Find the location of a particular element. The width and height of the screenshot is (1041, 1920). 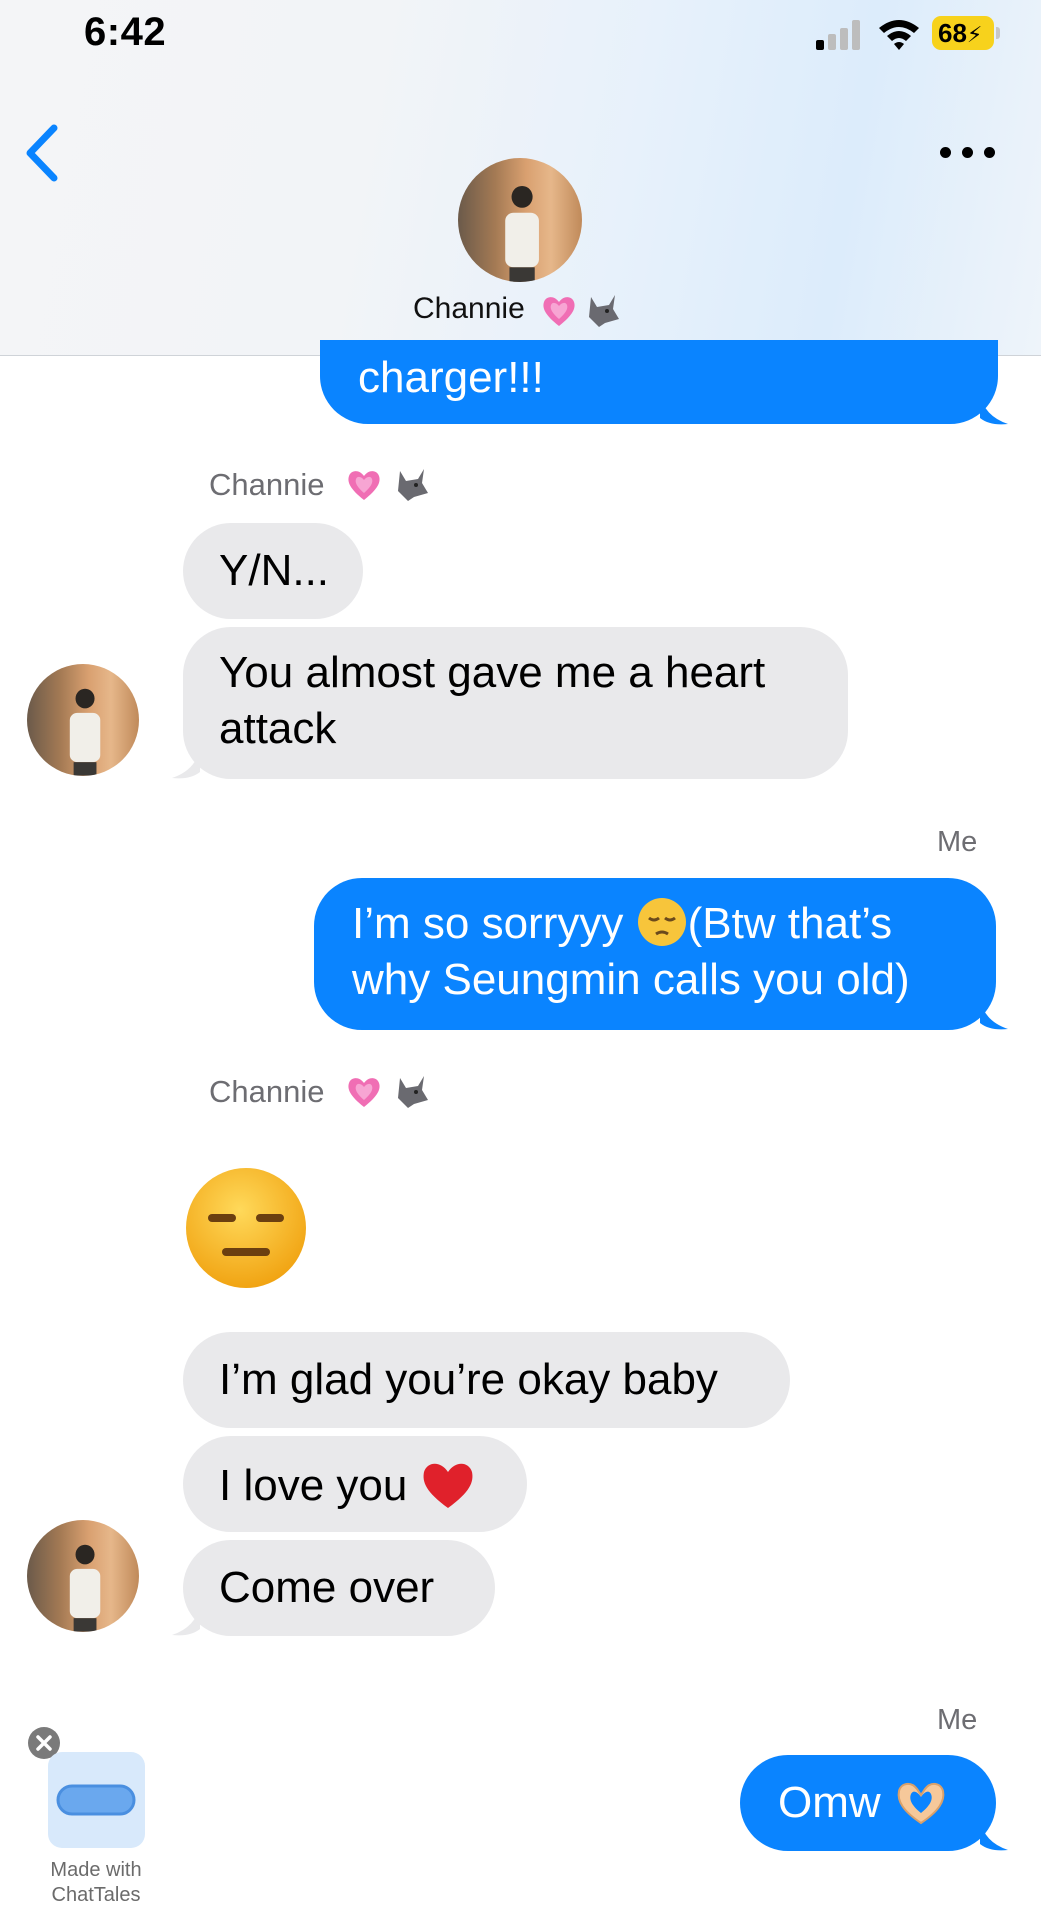

message-text-line: attack is located at coordinates (278, 728).